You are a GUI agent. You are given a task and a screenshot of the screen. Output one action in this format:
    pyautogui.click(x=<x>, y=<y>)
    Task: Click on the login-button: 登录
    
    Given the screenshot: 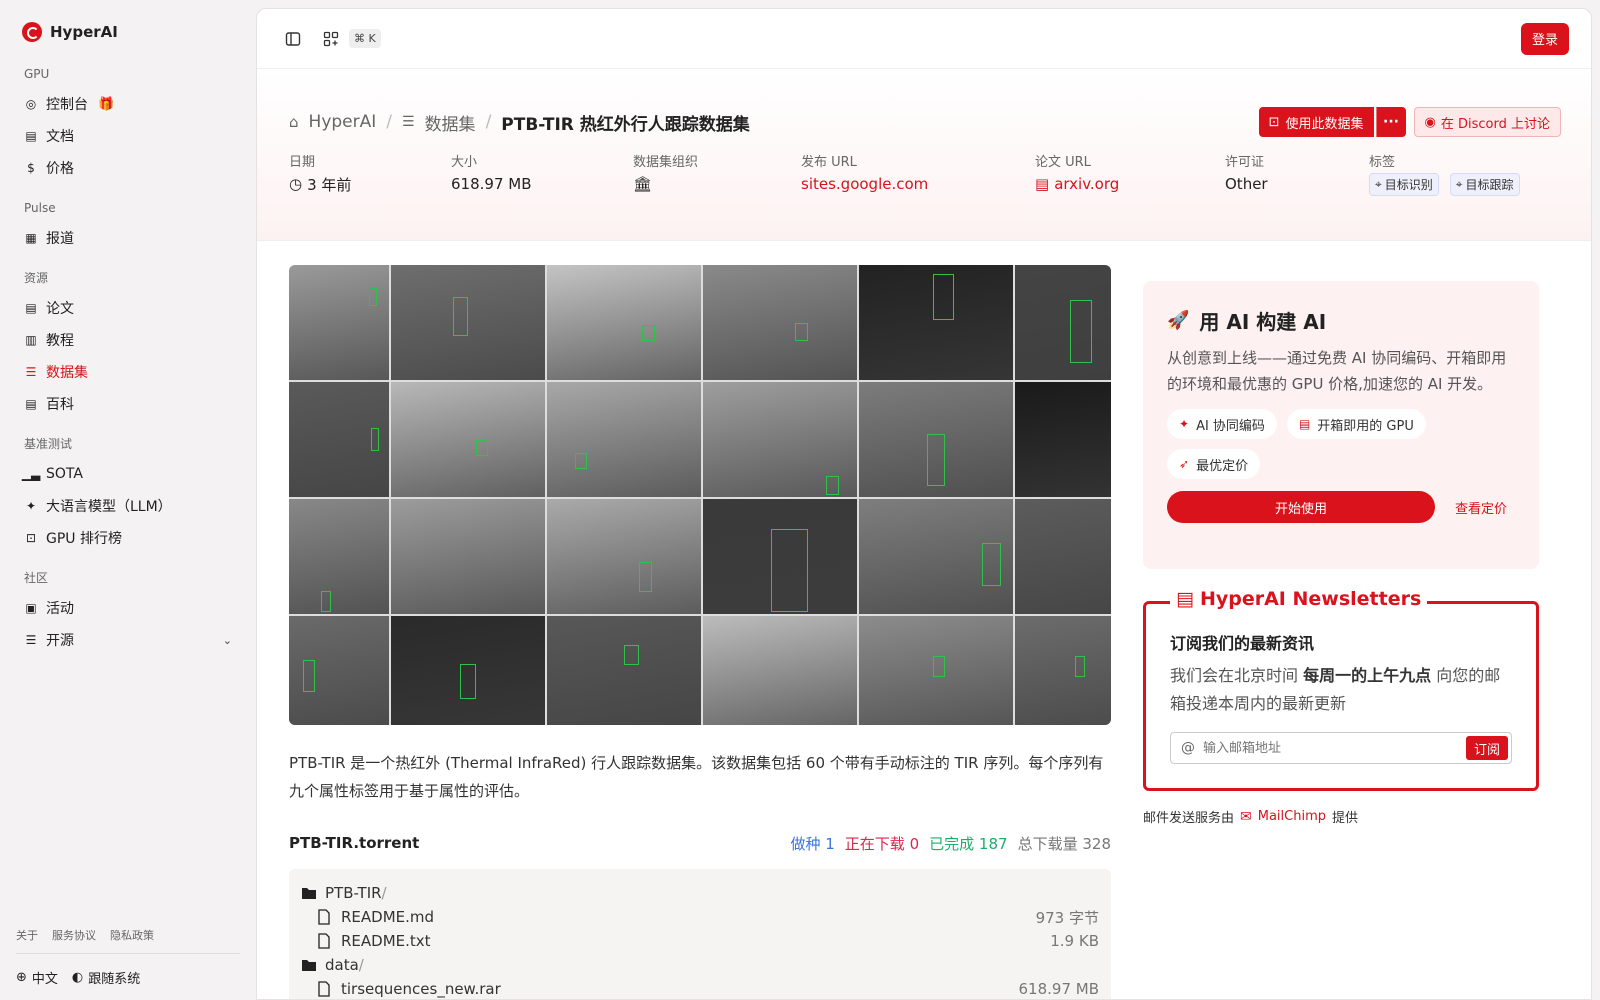 What is the action you would take?
    pyautogui.click(x=1544, y=38)
    